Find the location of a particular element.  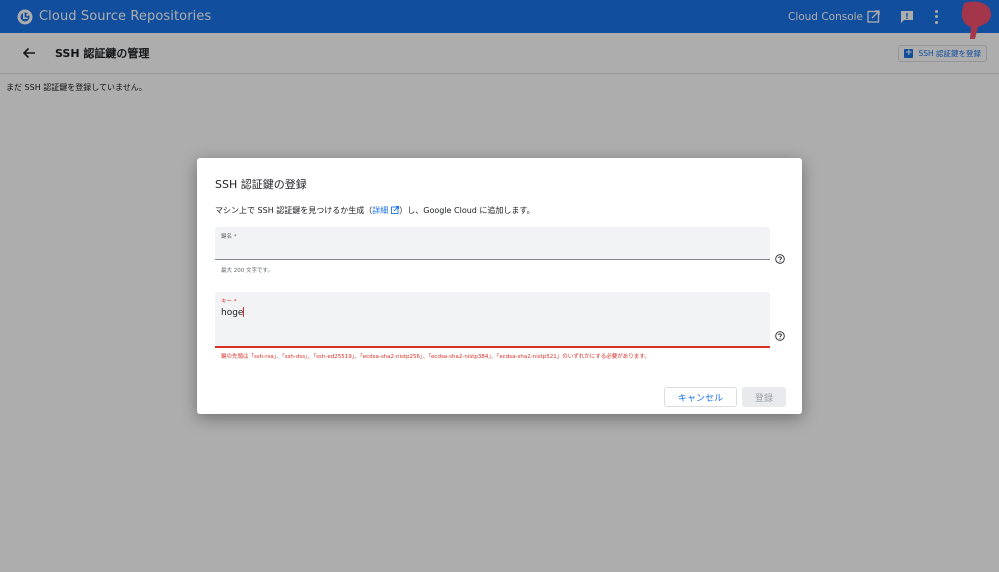

dialog-title: SSH 認証鍵の登録 is located at coordinates (261, 184).